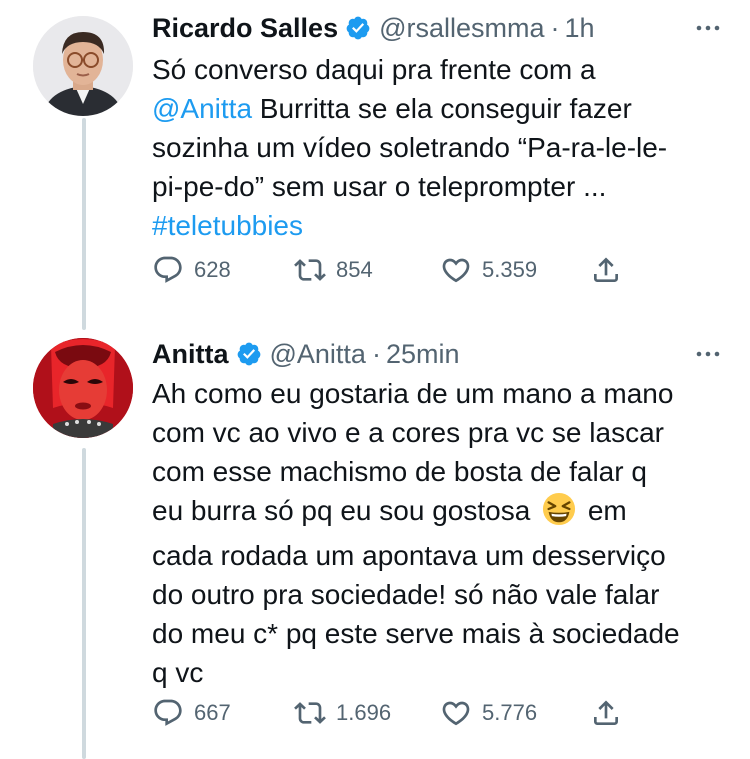  What do you see at coordinates (461, 28) in the screenshot?
I see `author-handle: @rsallesmma` at bounding box center [461, 28].